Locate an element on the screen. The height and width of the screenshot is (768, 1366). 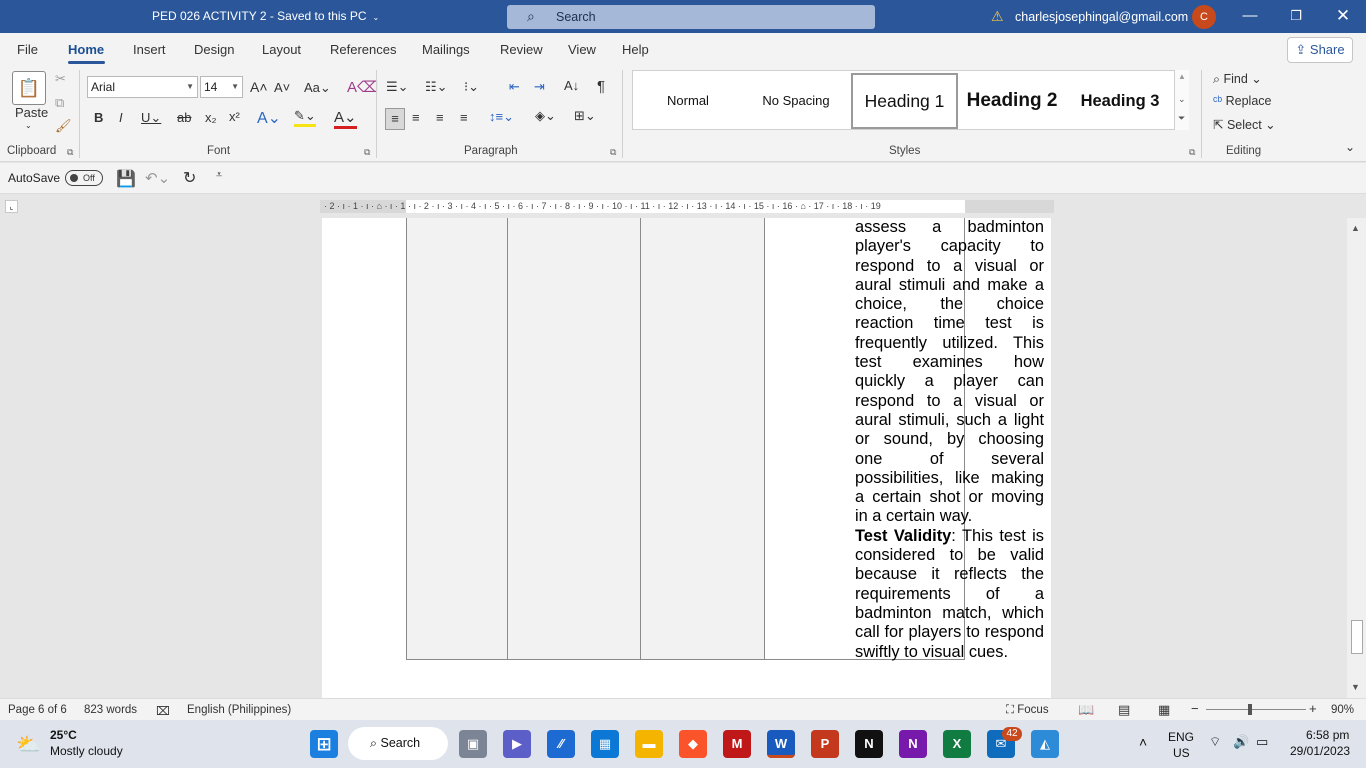
clock-time: 6:58 pm is located at coordinates (1327, 735).